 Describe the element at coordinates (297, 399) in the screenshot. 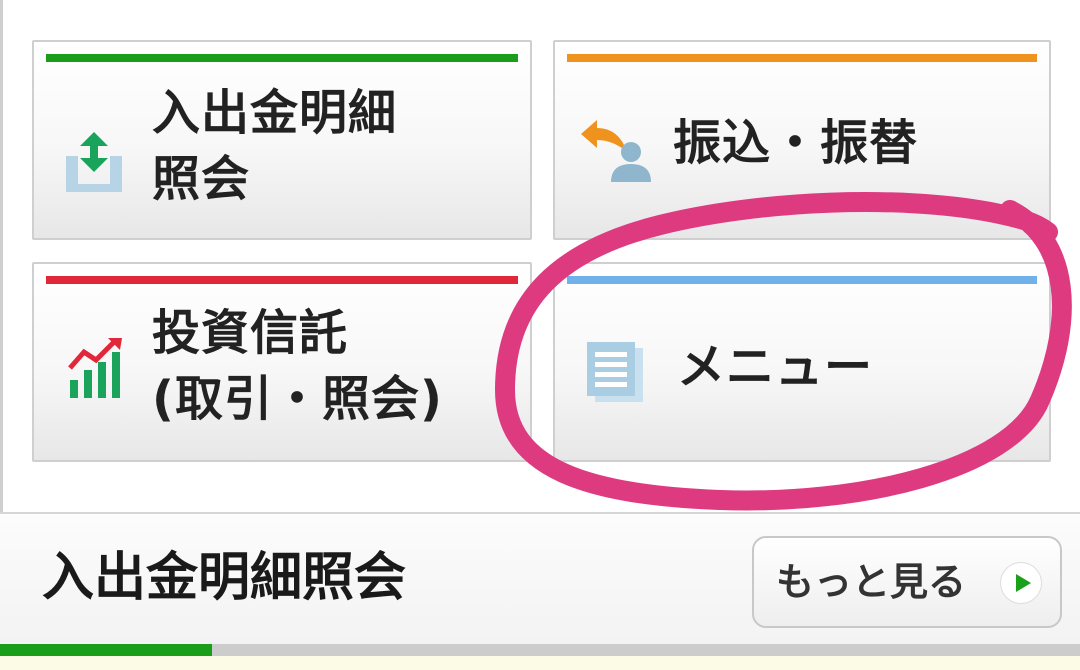

I see `tile-label-line: (取引・照会)` at that location.